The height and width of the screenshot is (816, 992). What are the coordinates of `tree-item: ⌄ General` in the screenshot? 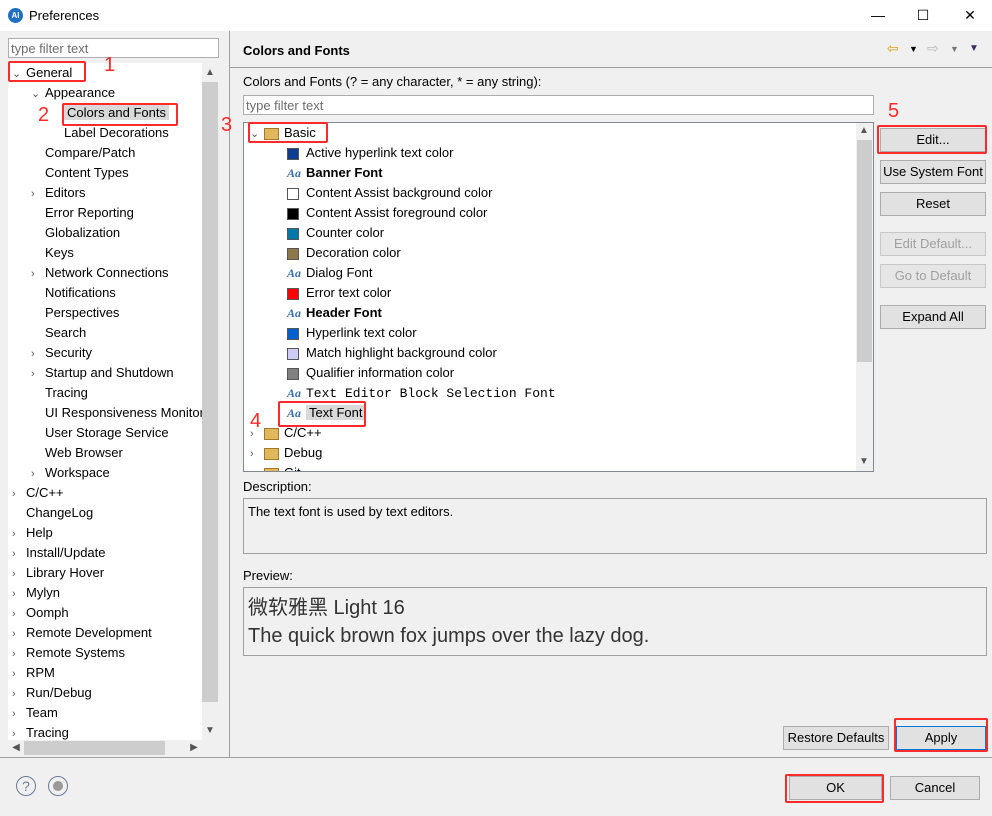 It's located at (42, 73).